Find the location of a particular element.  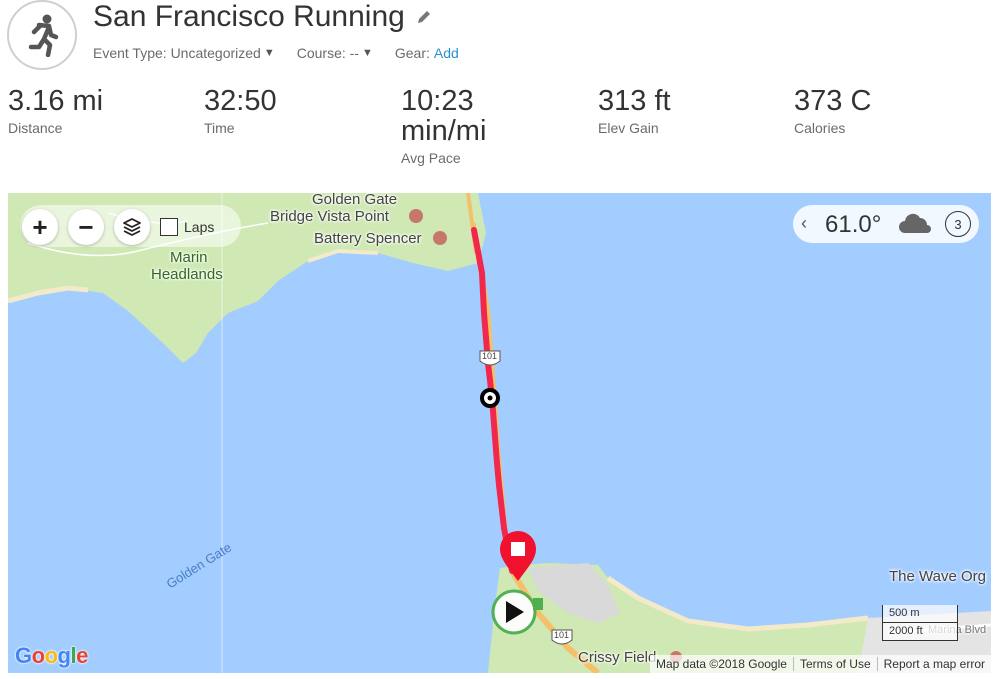

label-the-wave: The Wave Org is located at coordinates (937, 576).